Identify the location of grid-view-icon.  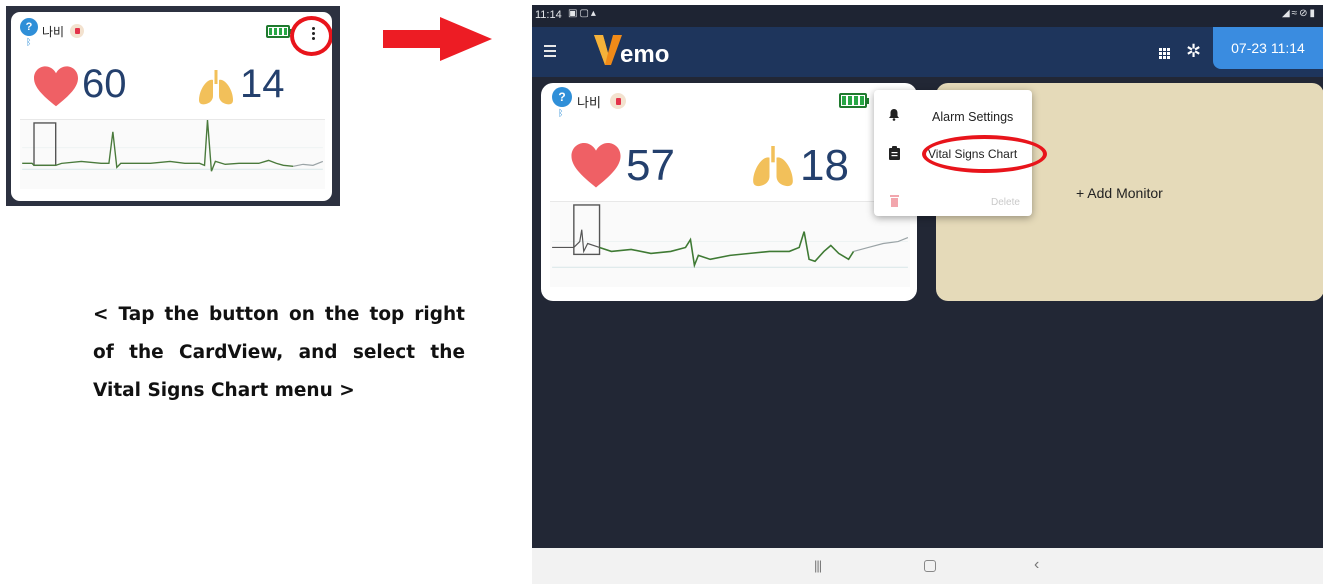
(1164, 53).